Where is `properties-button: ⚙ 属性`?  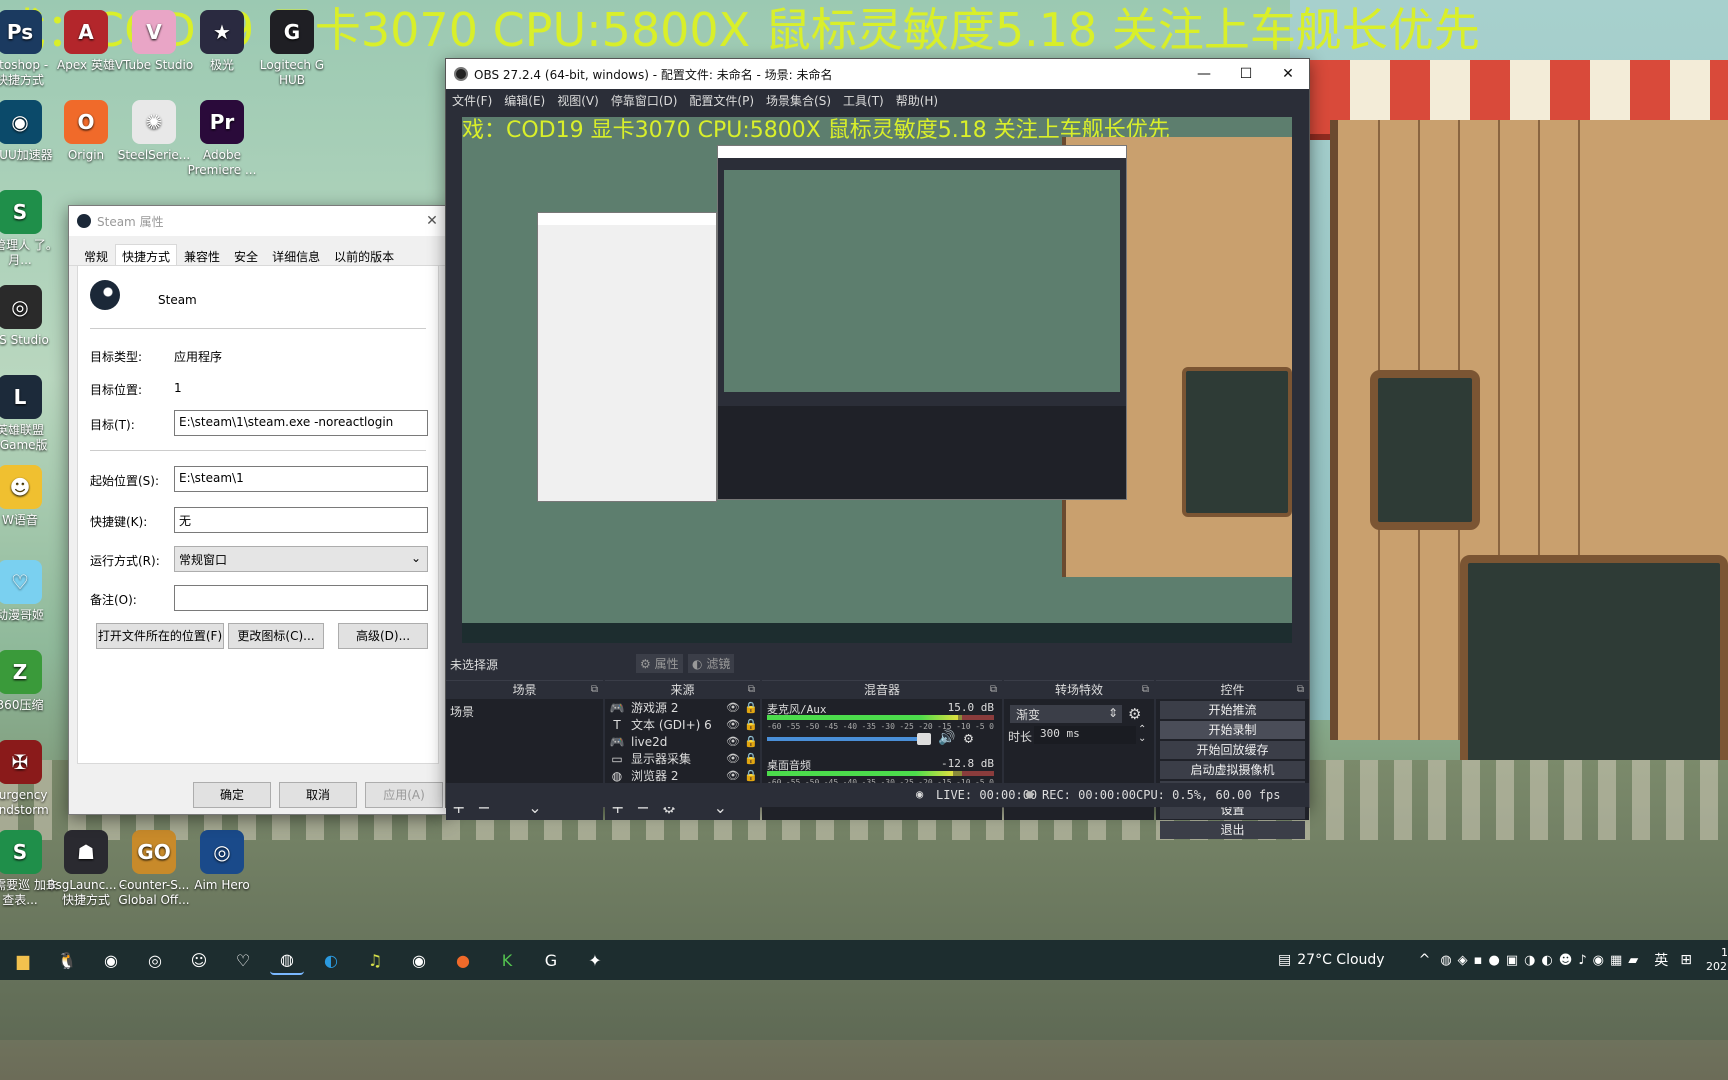 properties-button: ⚙ 属性 is located at coordinates (659, 663).